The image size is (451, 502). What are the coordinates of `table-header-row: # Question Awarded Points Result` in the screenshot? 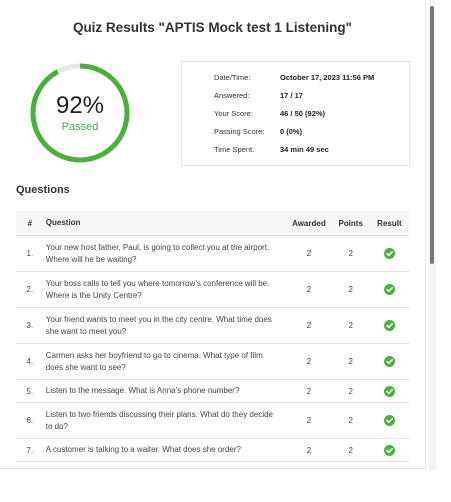 It's located at (212, 223).